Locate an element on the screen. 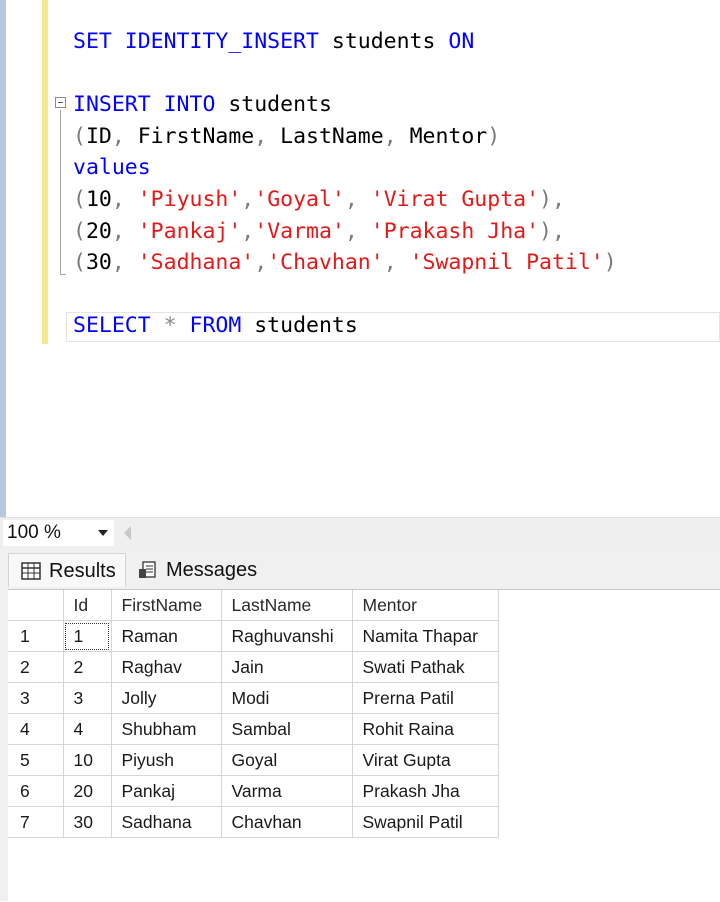 The width and height of the screenshot is (720, 902). column-header-lastname: LastName is located at coordinates (287, 605).